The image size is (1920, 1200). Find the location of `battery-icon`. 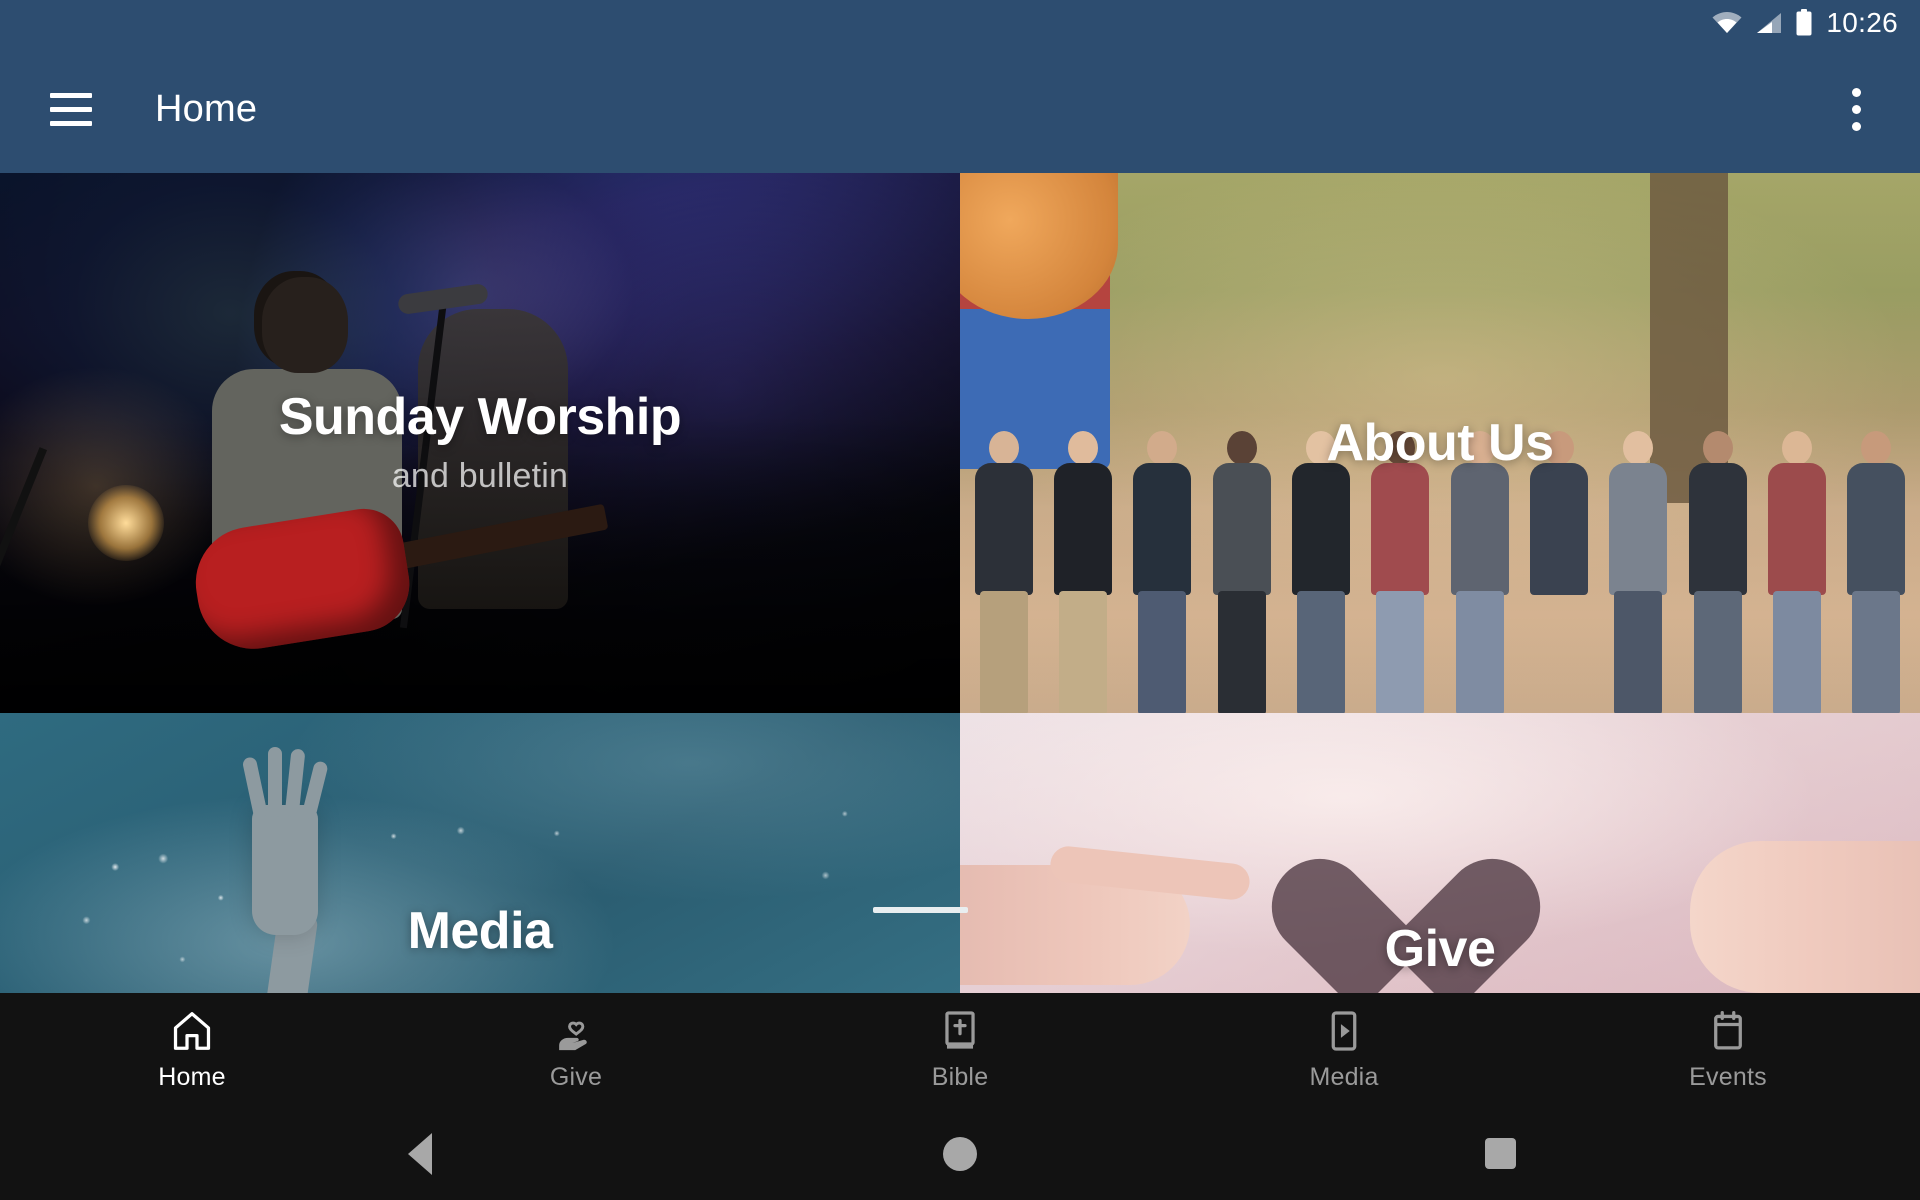

battery-icon is located at coordinates (1804, 21).